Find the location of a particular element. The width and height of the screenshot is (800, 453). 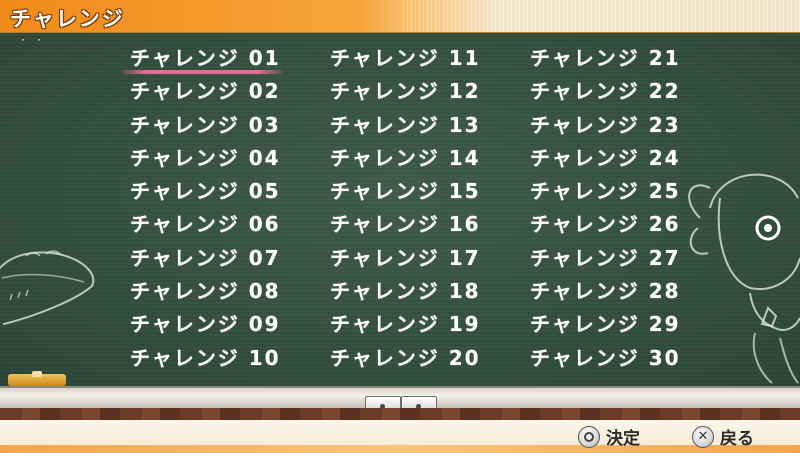

challenge-item-04: チャレンジ 04 is located at coordinates (215, 161).